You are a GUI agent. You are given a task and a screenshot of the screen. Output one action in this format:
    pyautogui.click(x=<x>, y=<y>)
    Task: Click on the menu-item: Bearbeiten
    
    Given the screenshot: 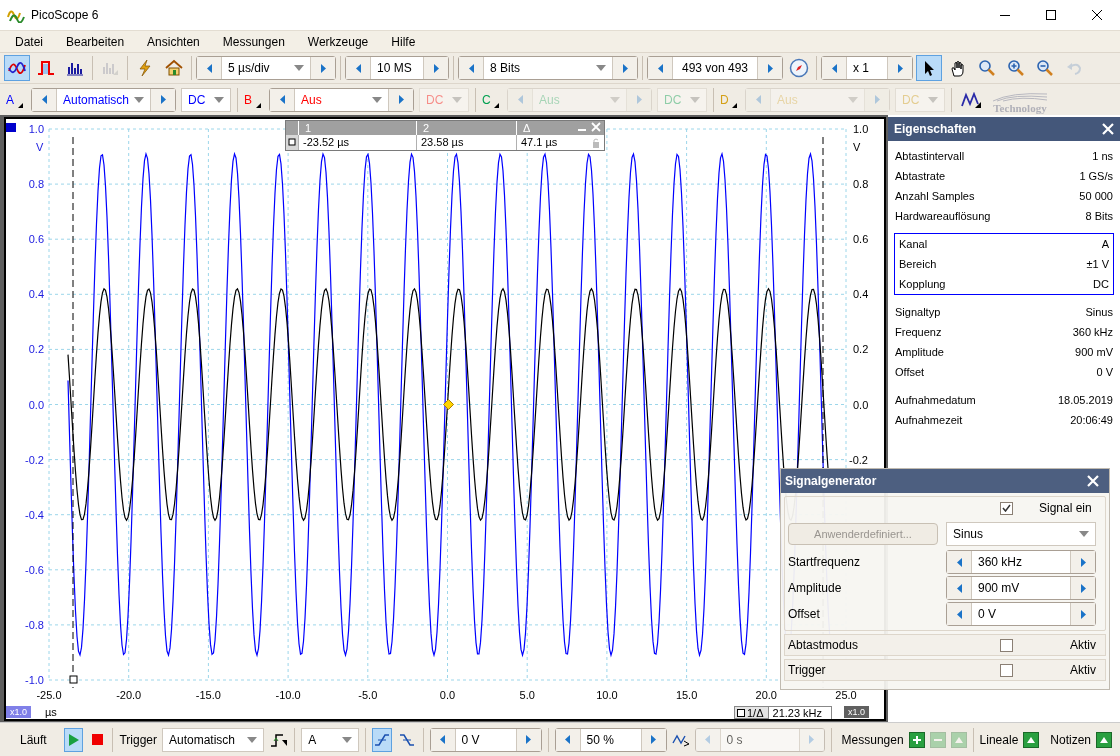 What is the action you would take?
    pyautogui.click(x=95, y=41)
    